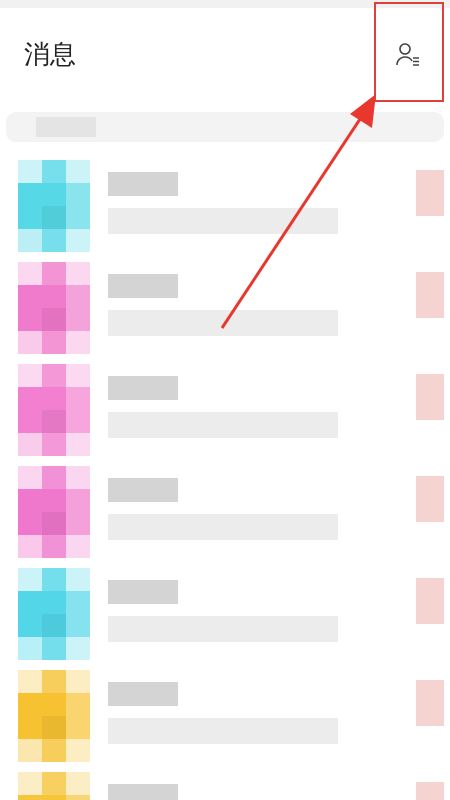  What do you see at coordinates (50, 54) in the screenshot?
I see `page-title: 消息` at bounding box center [50, 54].